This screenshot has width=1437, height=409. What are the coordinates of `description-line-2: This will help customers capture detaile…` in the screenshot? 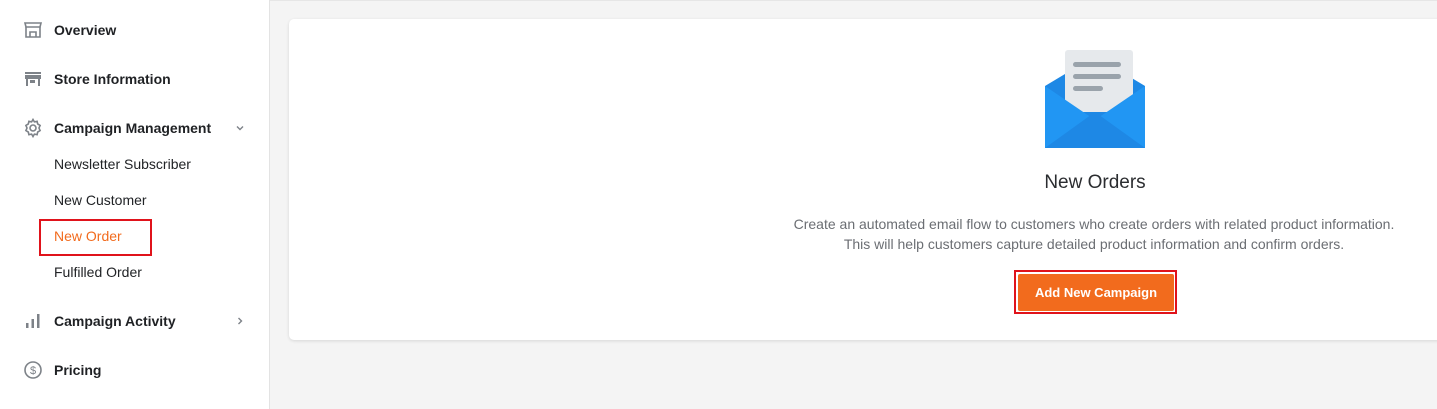 It's located at (1094, 244).